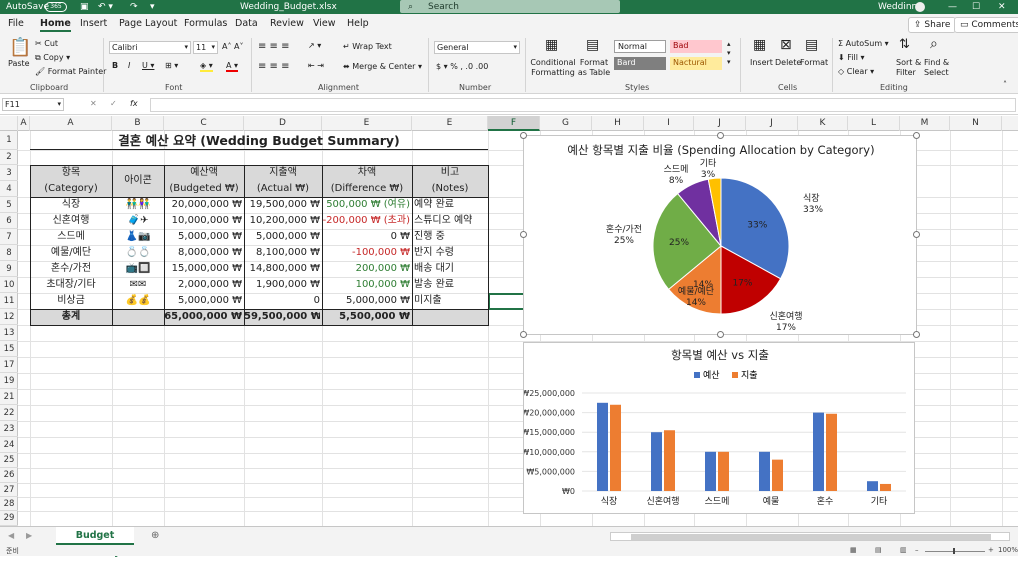 This screenshot has width=1018, height=561. What do you see at coordinates (669, 123) in the screenshot?
I see `col-header-I: I` at bounding box center [669, 123].